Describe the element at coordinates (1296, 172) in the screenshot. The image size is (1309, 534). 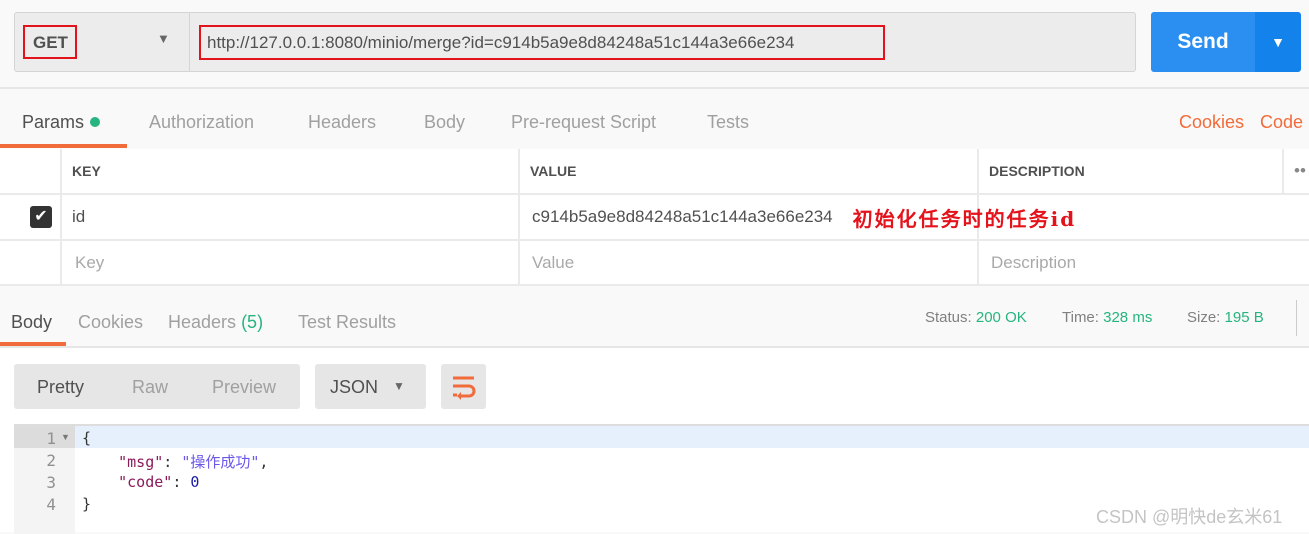
I see `more-icon: ••` at that location.